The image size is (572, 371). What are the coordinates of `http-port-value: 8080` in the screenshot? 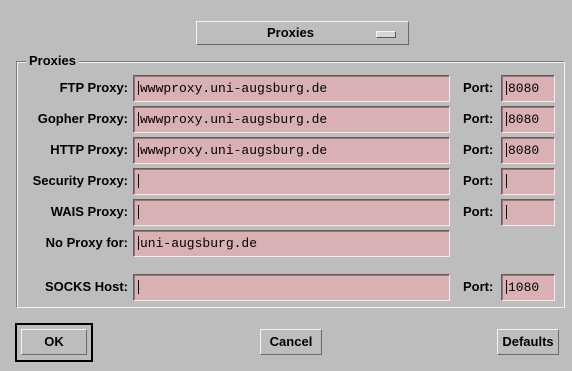 It's located at (524, 150).